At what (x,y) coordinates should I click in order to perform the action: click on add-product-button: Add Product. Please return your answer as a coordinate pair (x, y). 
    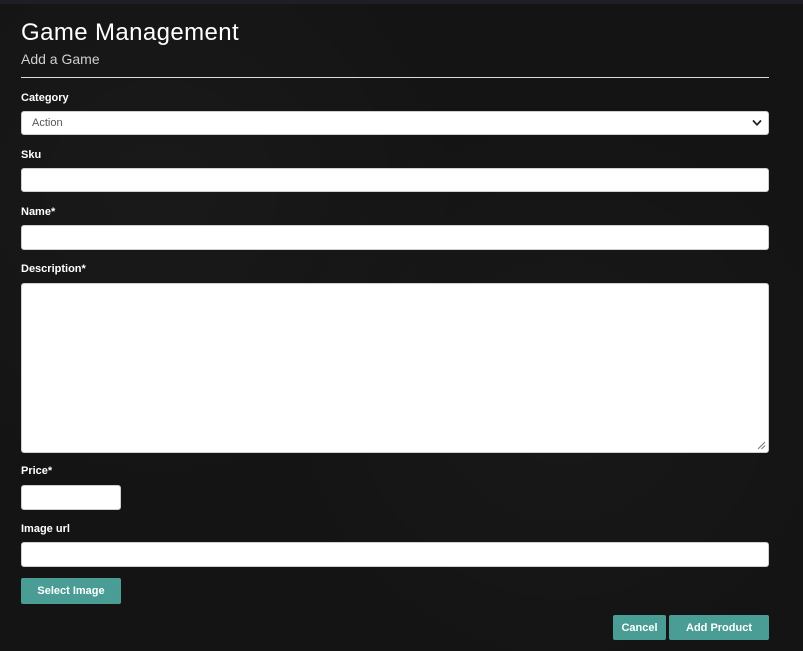
    Looking at the image, I should click on (719, 627).